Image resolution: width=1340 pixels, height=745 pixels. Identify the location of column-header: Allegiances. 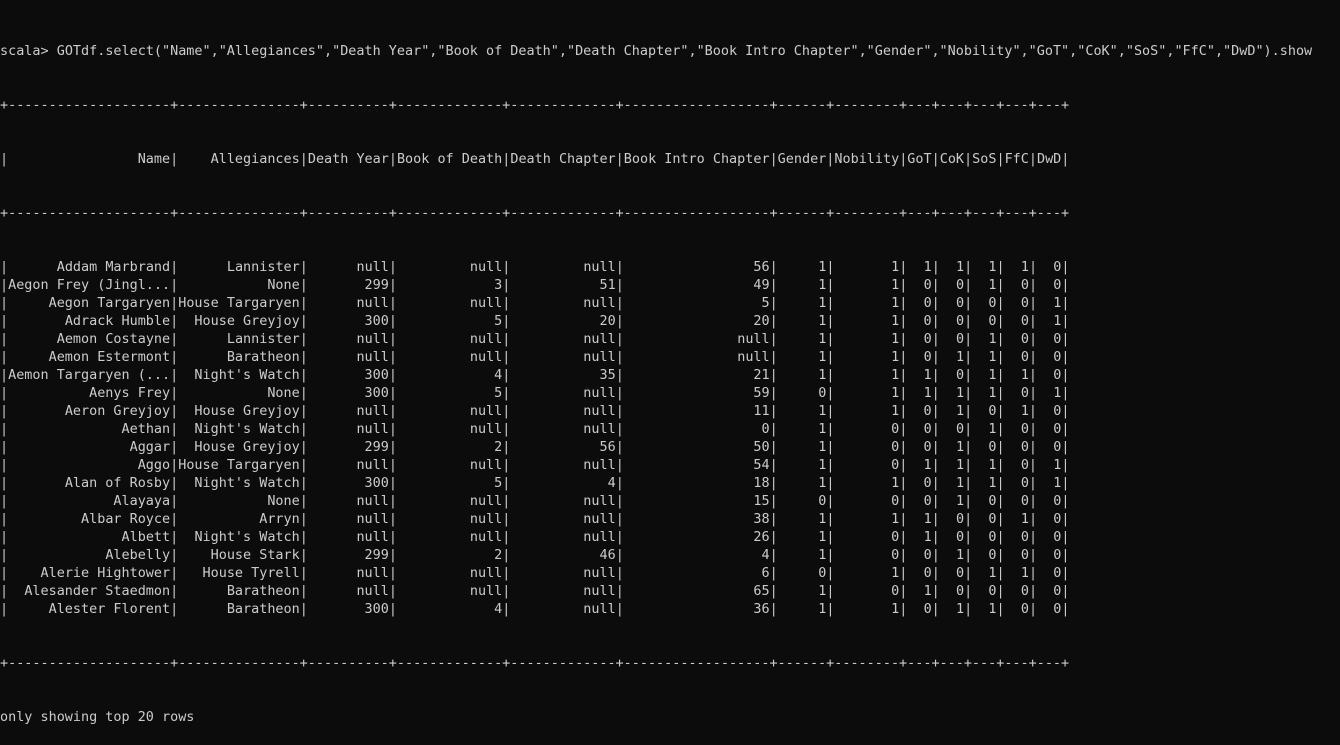
(255, 159).